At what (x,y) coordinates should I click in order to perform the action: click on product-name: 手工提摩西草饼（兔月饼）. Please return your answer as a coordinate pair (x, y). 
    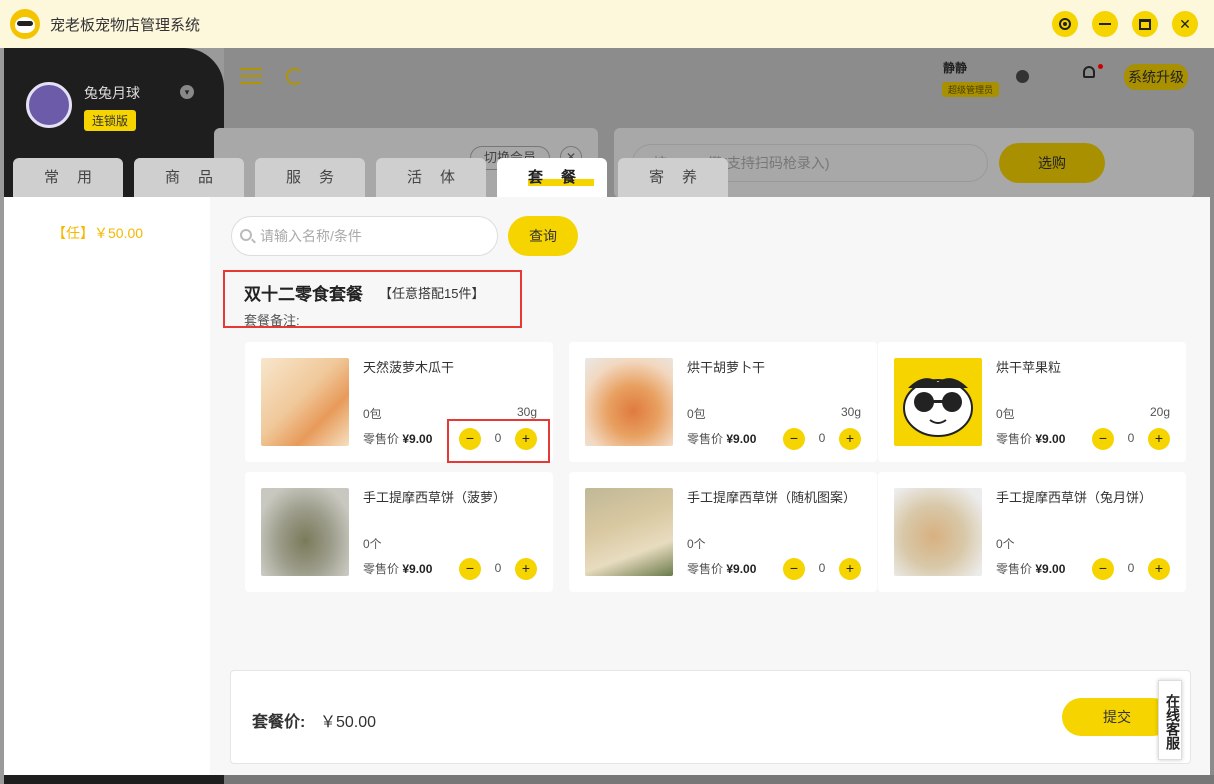
    Looking at the image, I should click on (1074, 497).